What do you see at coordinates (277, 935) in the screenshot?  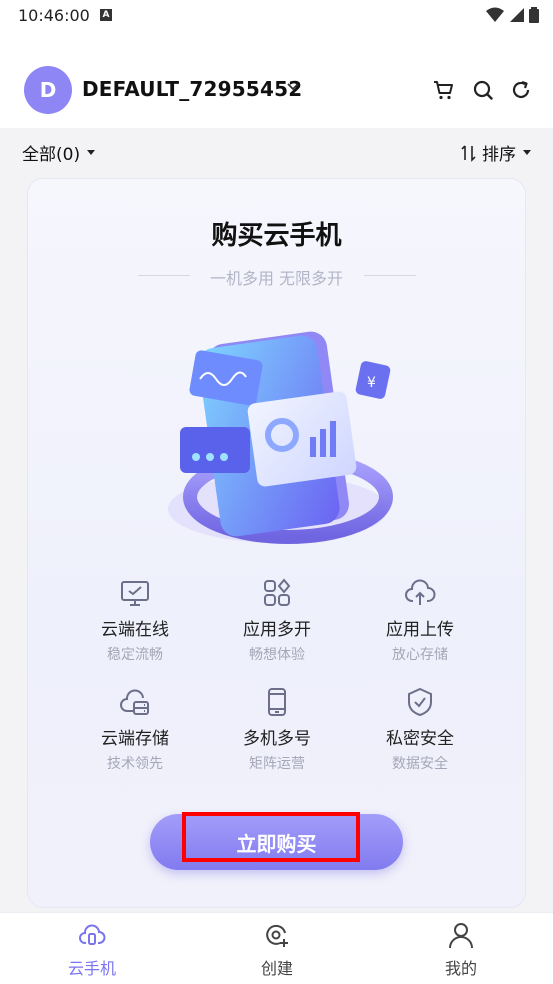 I see `create-icon` at bounding box center [277, 935].